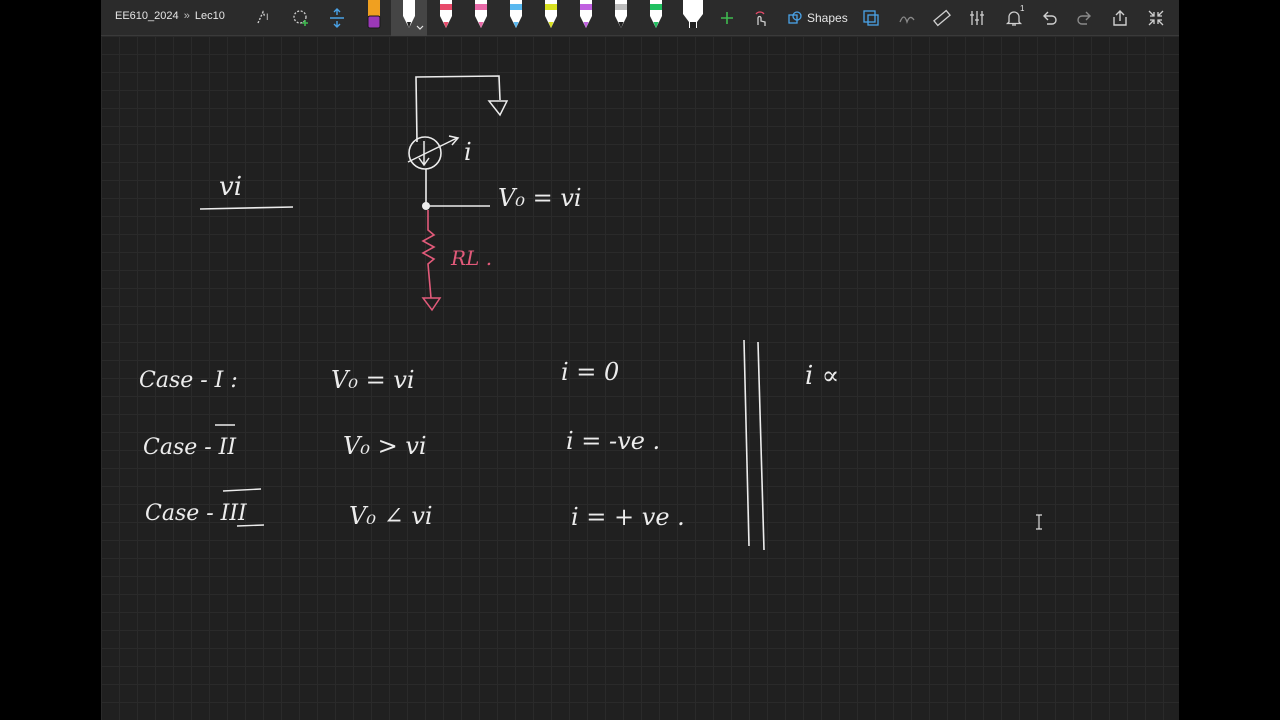 The width and height of the screenshot is (1280, 720). I want to click on pen-green, so click(656, 17).